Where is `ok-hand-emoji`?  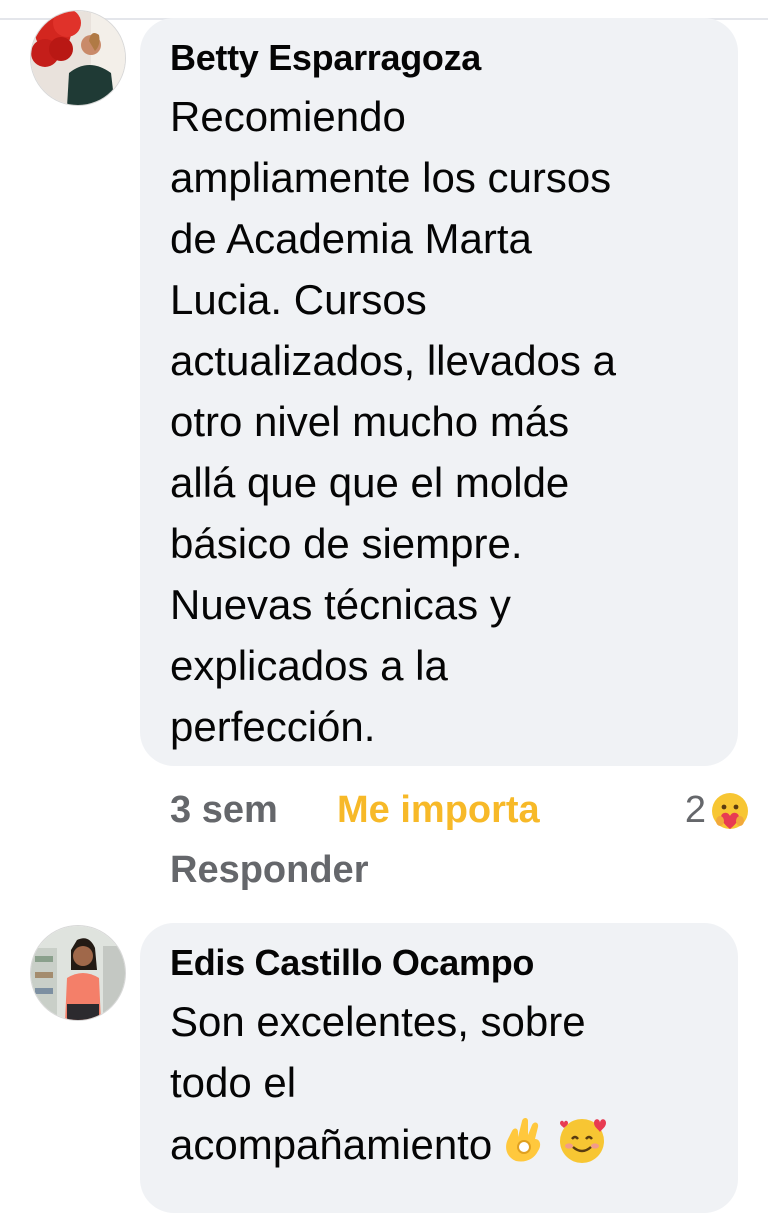 ok-hand-emoji is located at coordinates (523, 1140).